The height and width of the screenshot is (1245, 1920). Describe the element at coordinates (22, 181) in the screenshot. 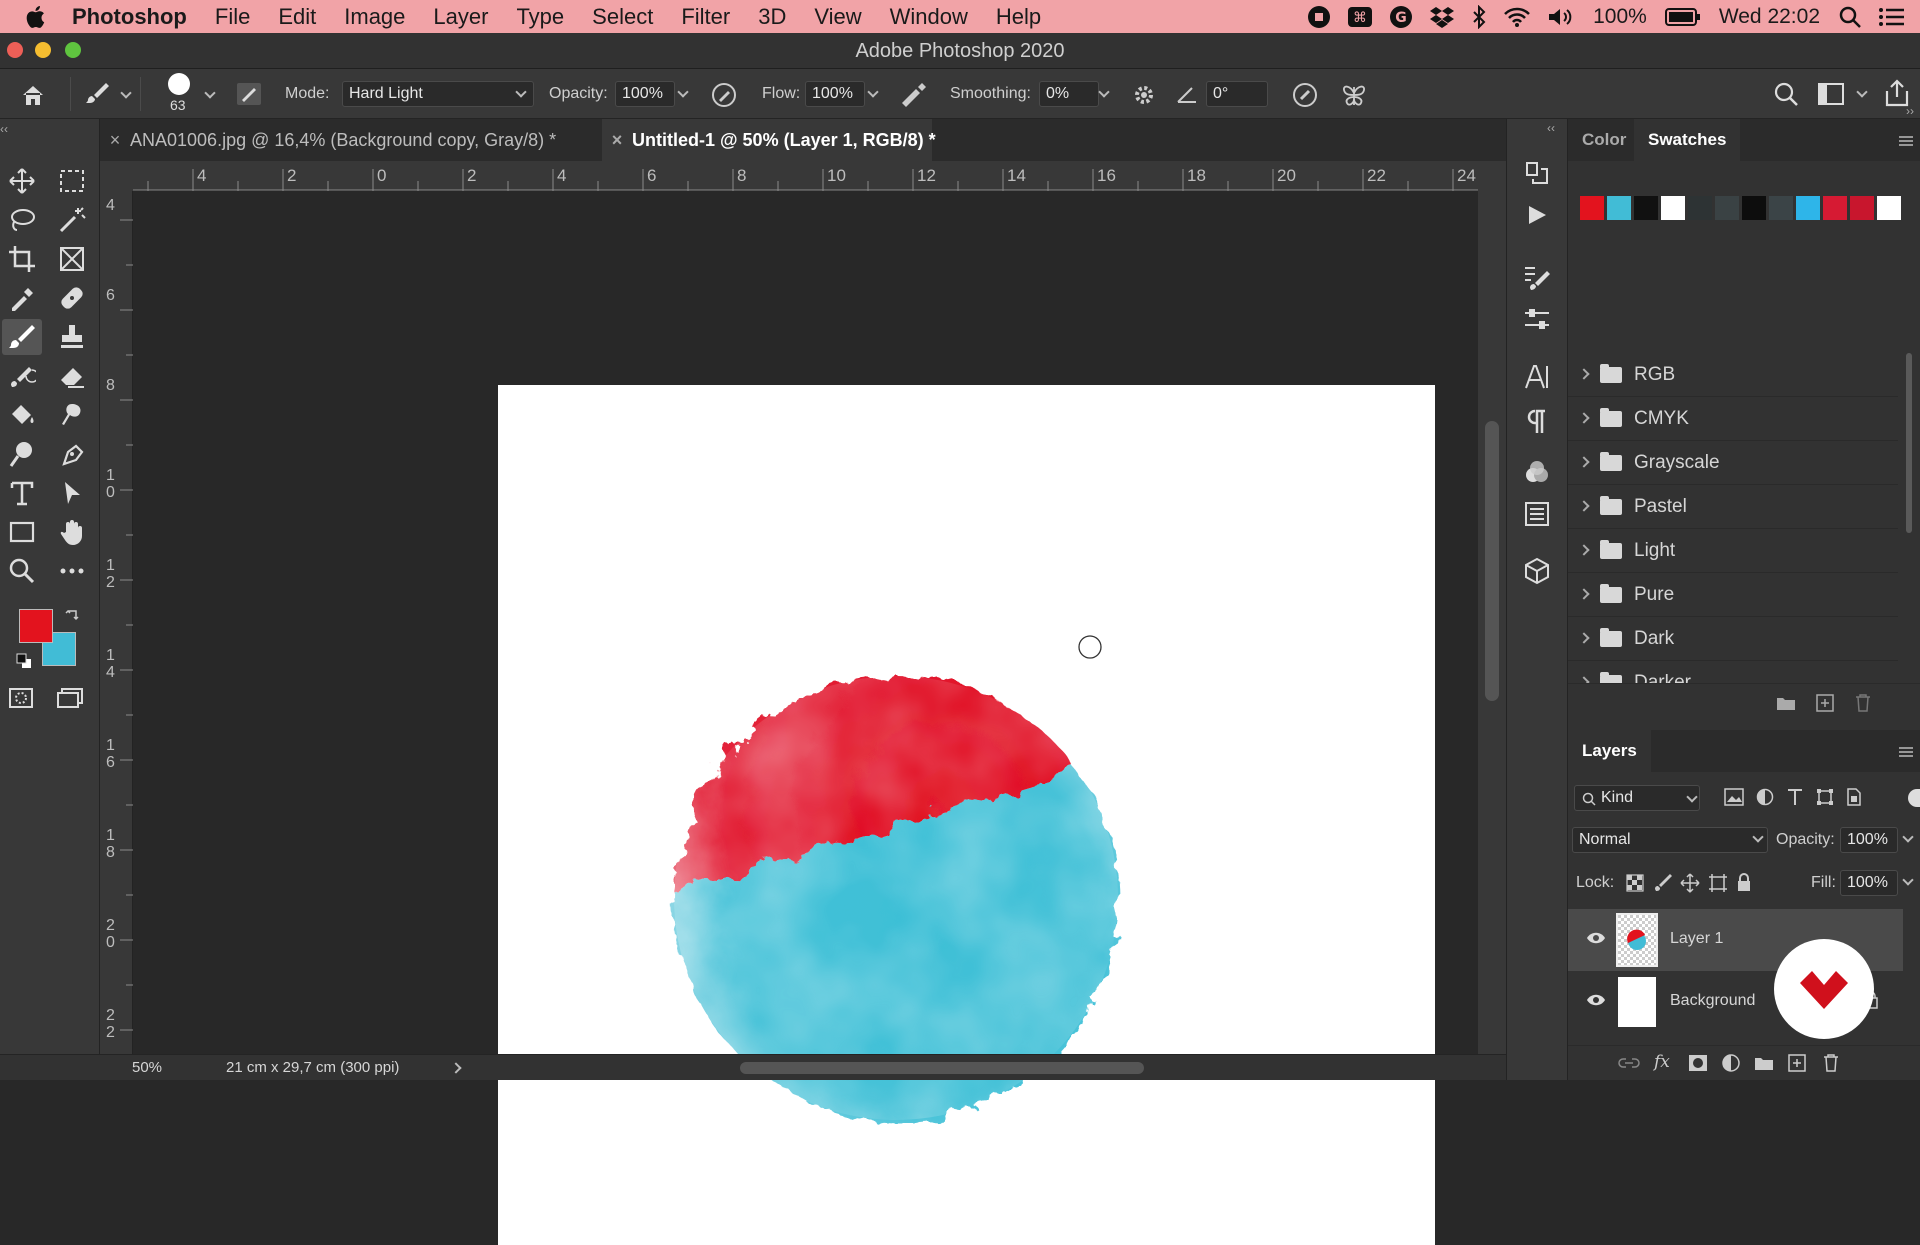

I see `move-tool` at that location.